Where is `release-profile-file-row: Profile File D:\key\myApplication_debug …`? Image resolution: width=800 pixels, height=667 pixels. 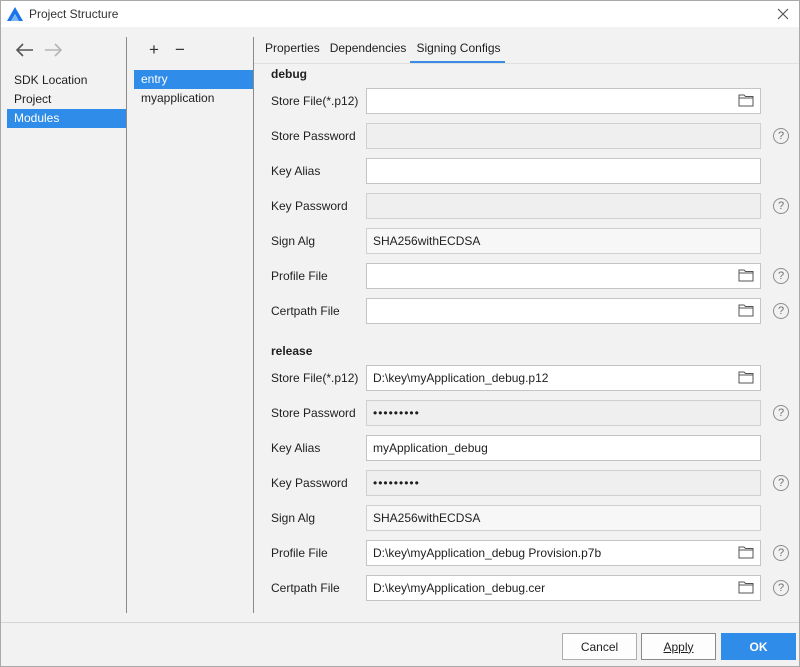 release-profile-file-row: Profile File D:\key\myApplication_debug … is located at coordinates (526, 553).